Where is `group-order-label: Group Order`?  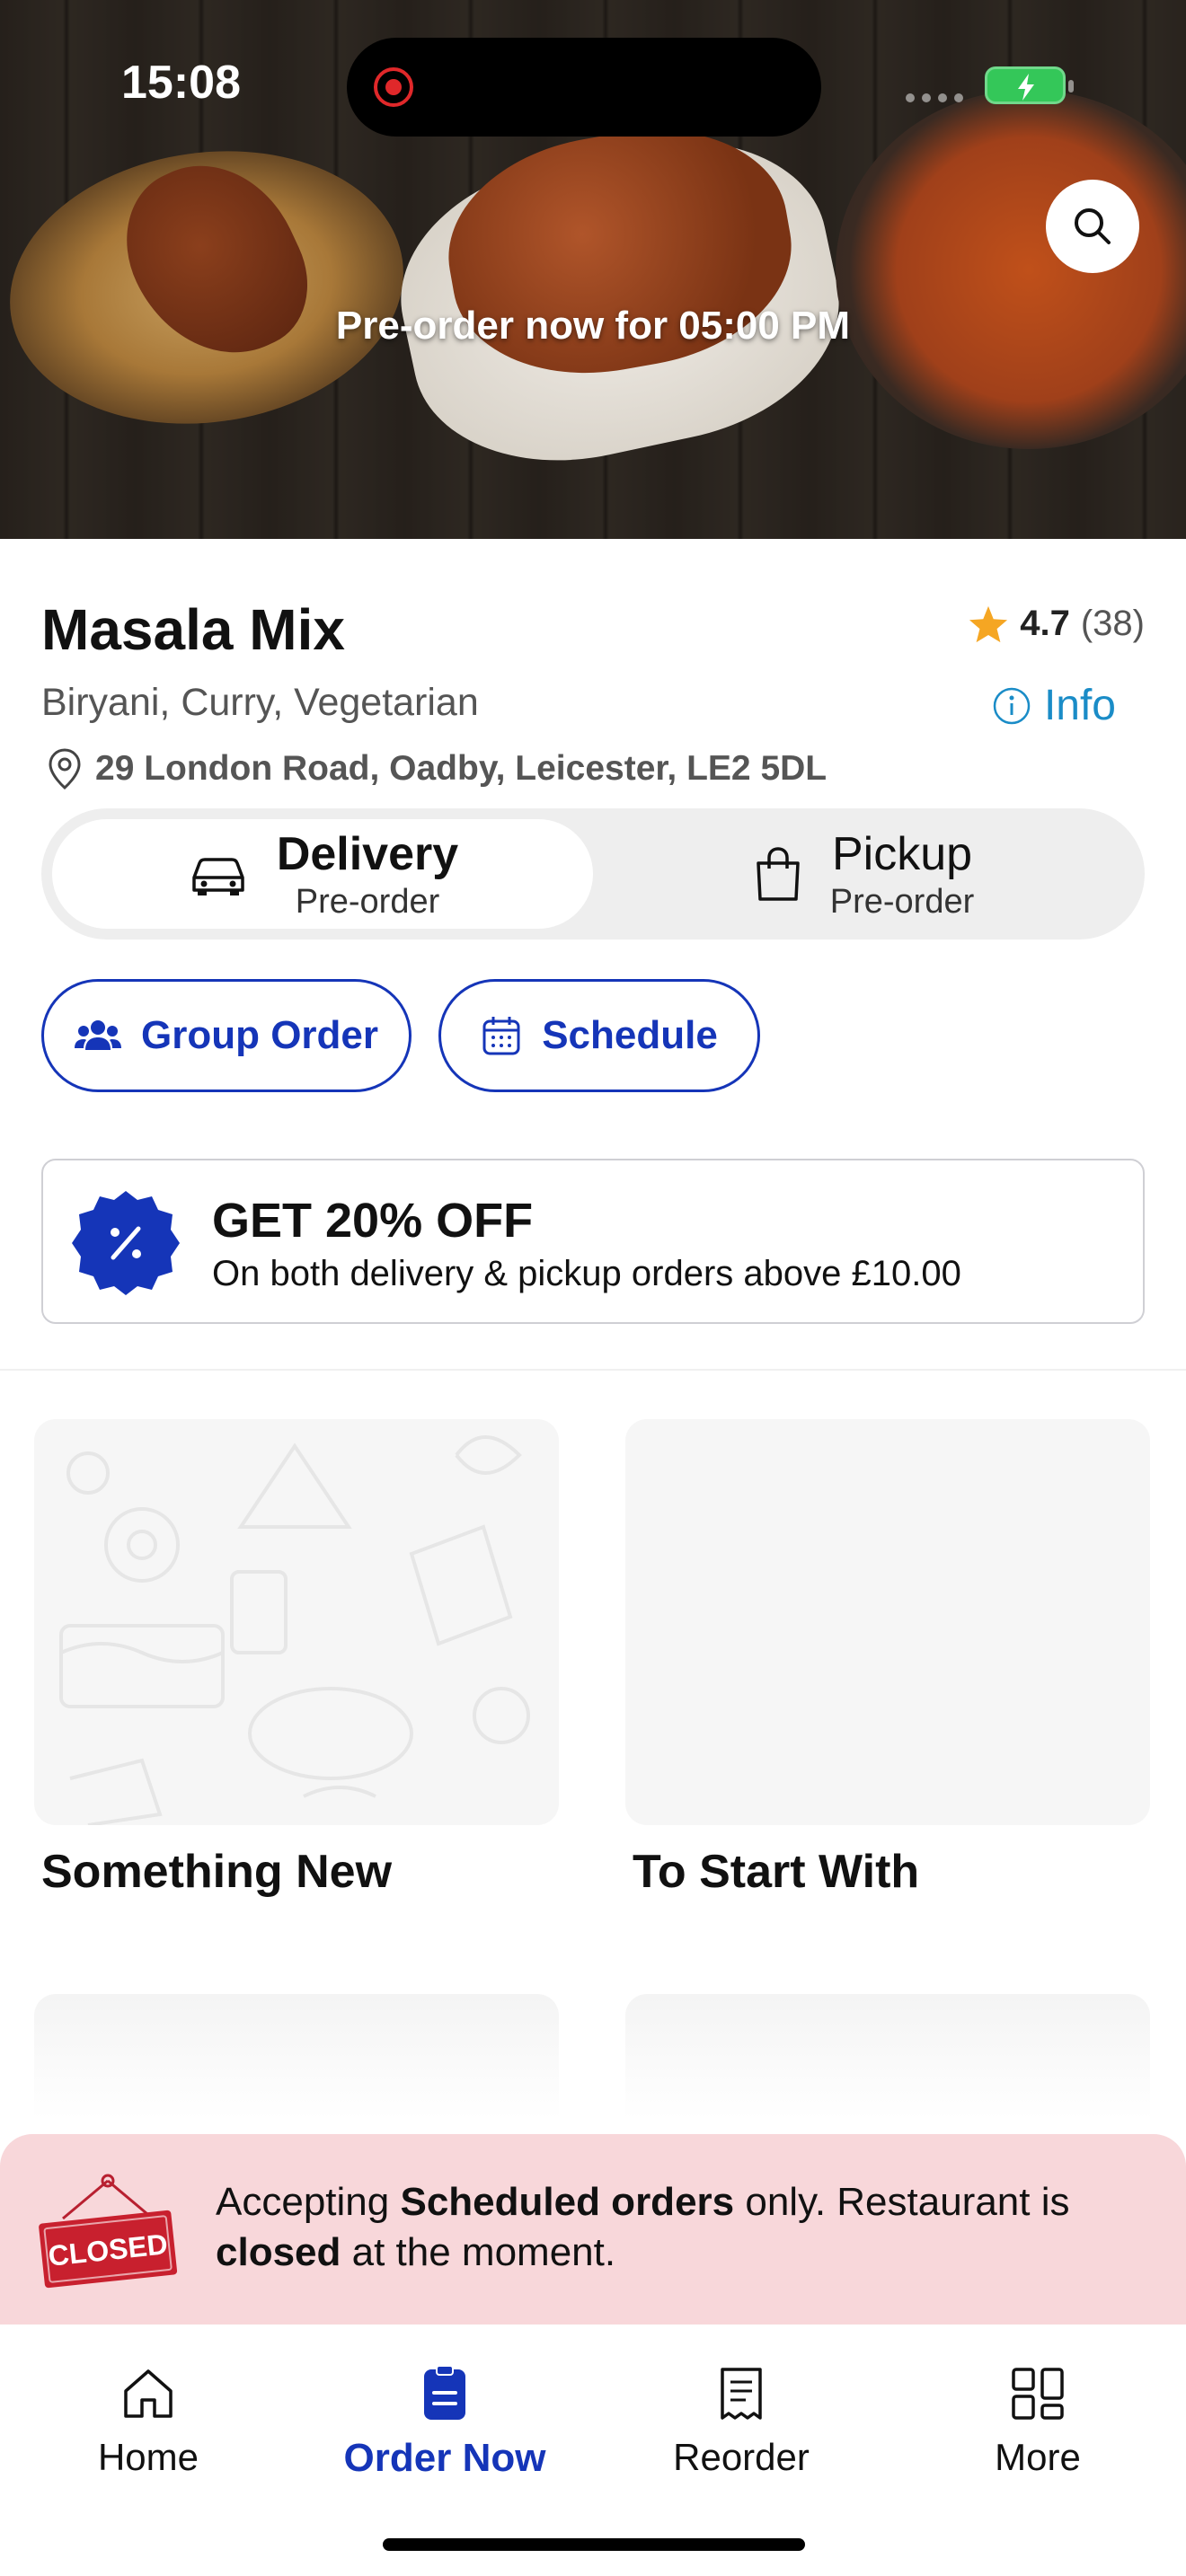
group-order-label: Group Order is located at coordinates (259, 1035).